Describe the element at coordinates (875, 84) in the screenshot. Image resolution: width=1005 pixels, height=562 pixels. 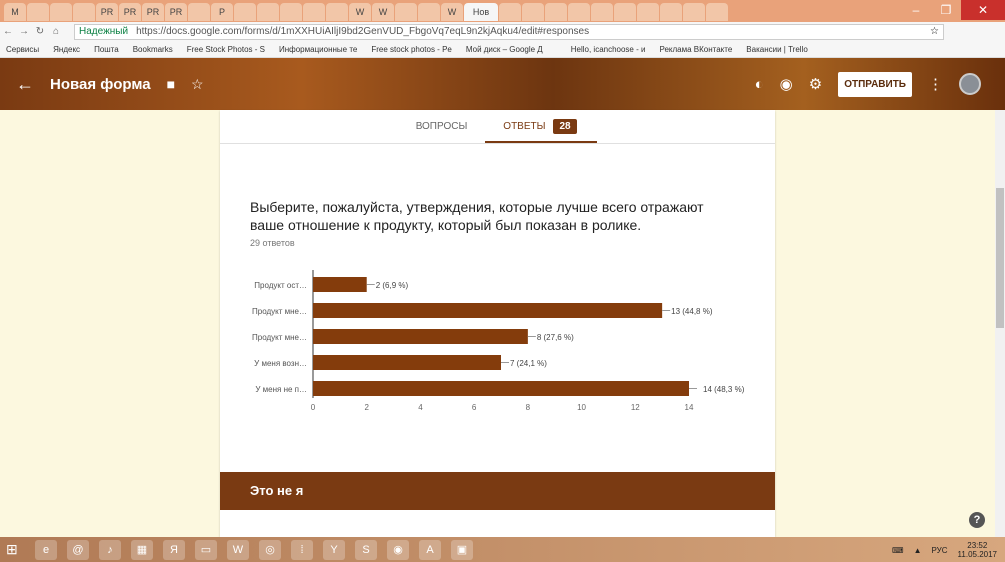
I see `send-button: ОТПРАВИТЬ` at that location.